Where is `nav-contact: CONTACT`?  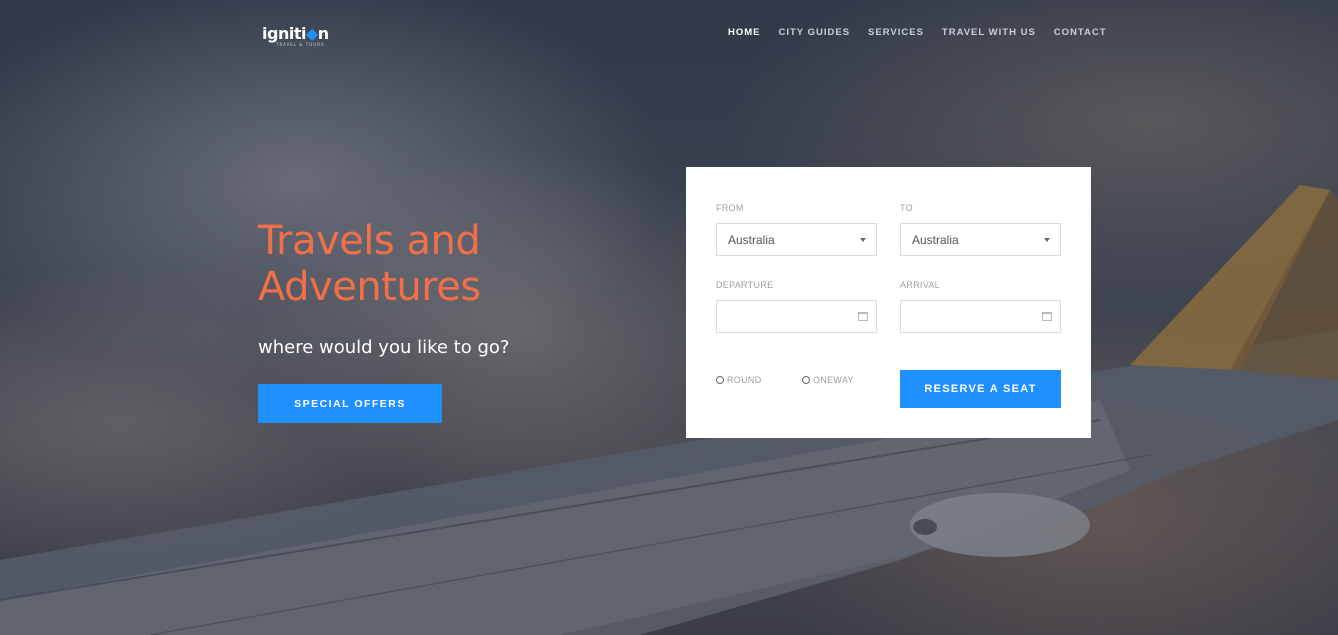 nav-contact: CONTACT is located at coordinates (1080, 32).